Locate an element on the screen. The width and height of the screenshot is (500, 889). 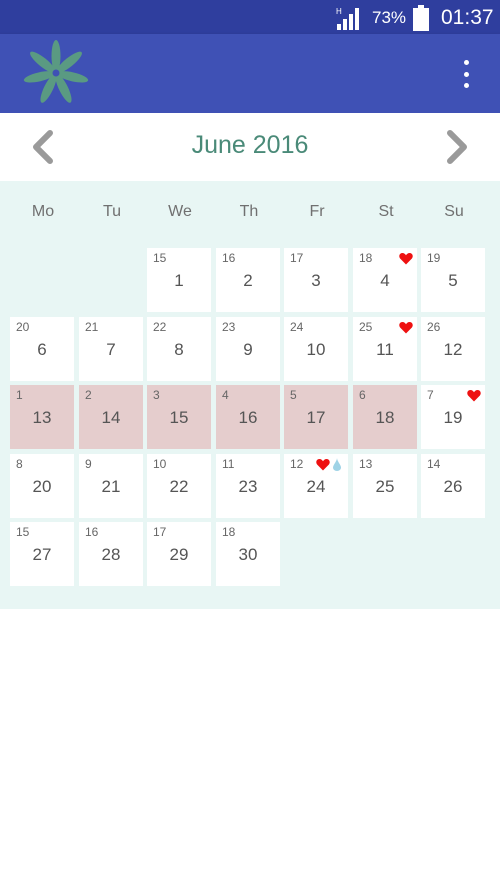
day-cell: 12 24 is located at coordinates (316, 486).